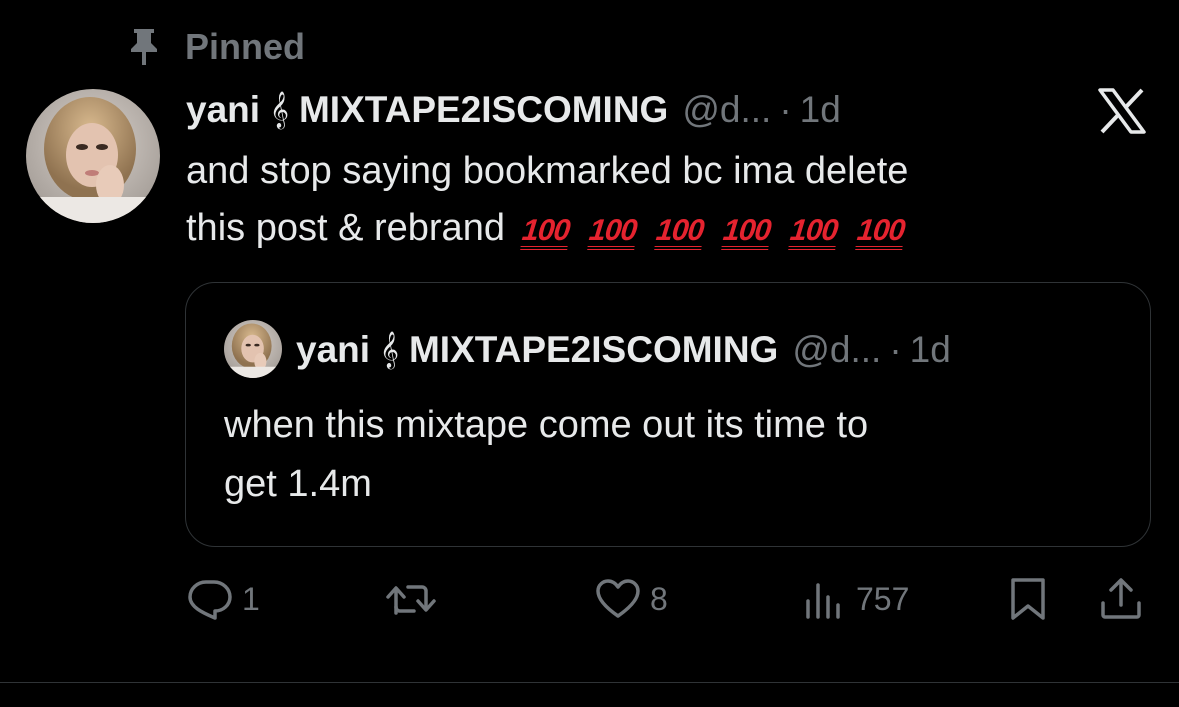 Image resolution: width=1179 pixels, height=707 pixels. Describe the element at coordinates (251, 598) in the screenshot. I see `reply-count: 1` at that location.